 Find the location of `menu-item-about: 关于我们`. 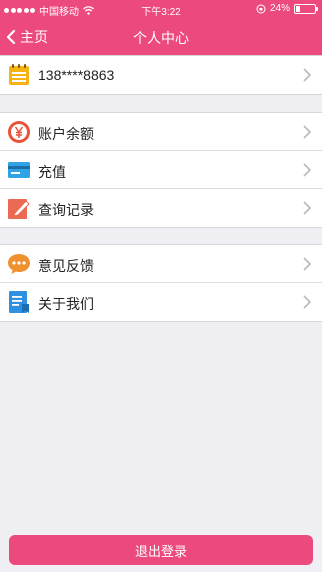

menu-item-about: 关于我们 is located at coordinates (161, 302).